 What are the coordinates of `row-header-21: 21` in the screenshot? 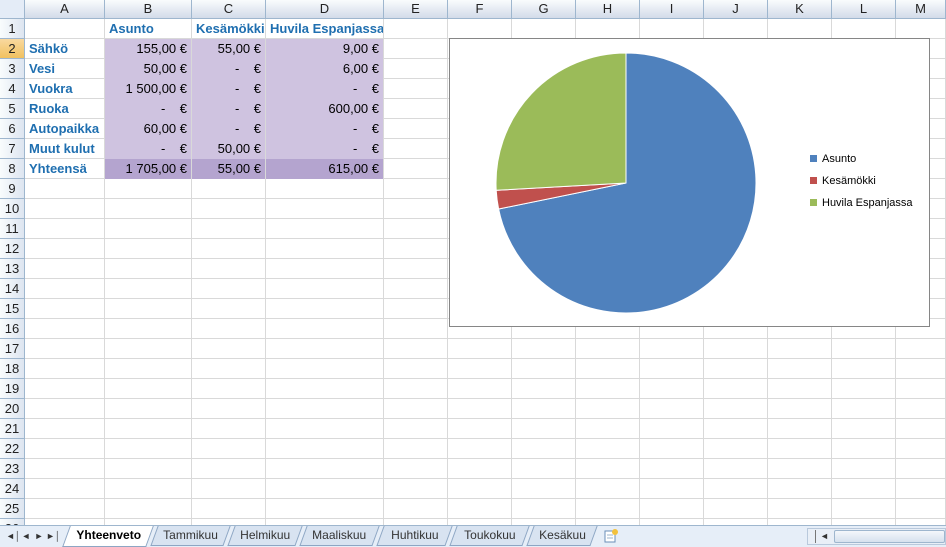 It's located at (12, 429).